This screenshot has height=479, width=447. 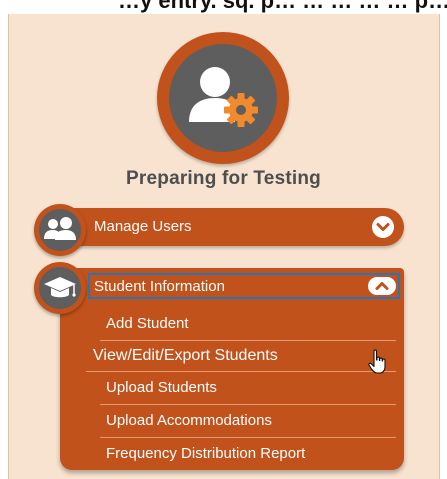 I want to click on user-gear-icon, so click(x=223, y=98).